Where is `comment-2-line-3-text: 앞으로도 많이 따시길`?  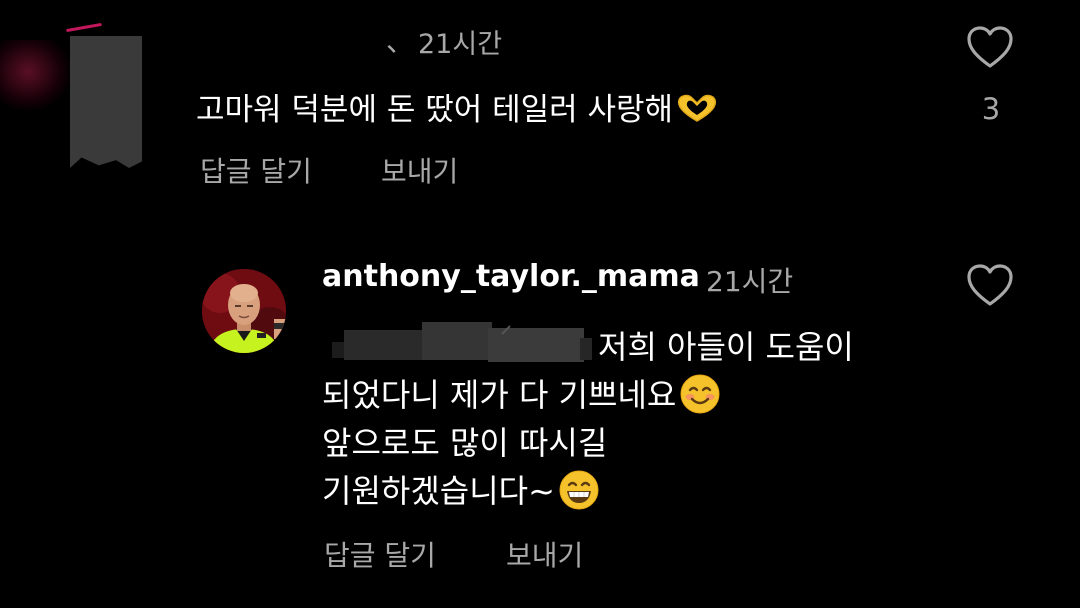 comment-2-line-3-text: 앞으로도 많이 따시길 is located at coordinates (465, 443).